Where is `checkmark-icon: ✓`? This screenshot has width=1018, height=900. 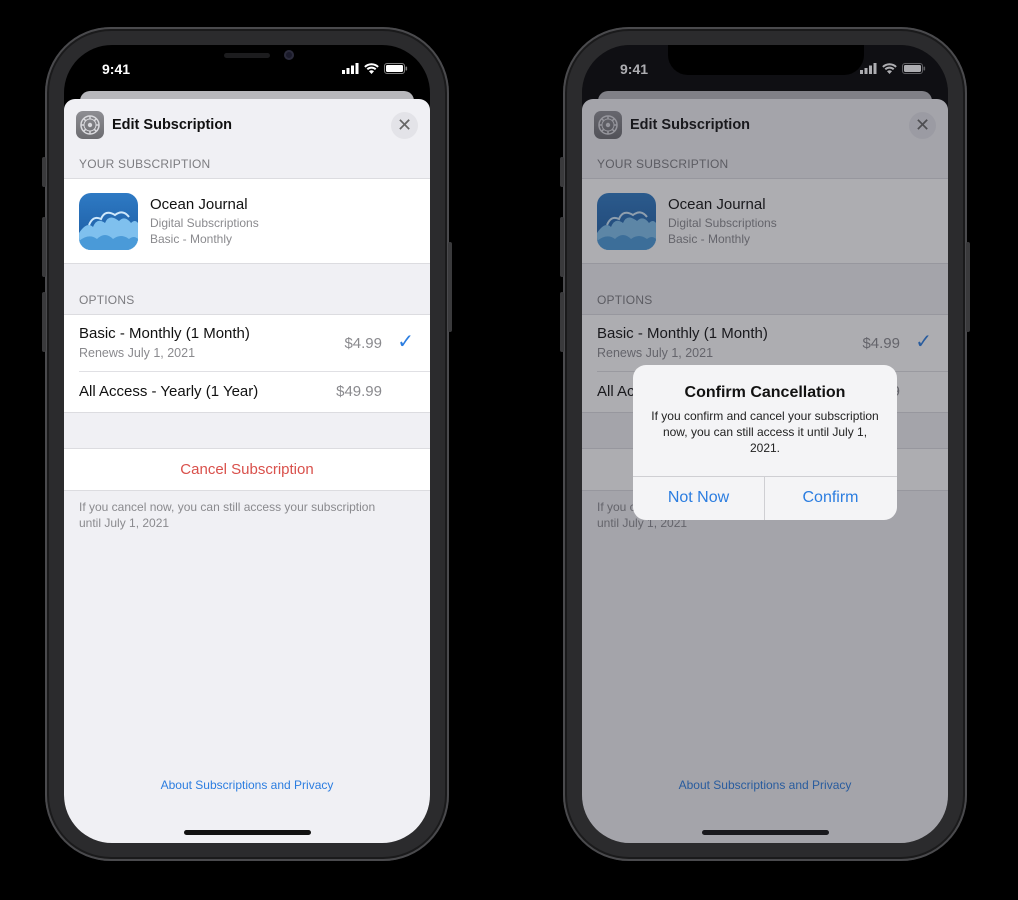
checkmark-icon: ✓ is located at coordinates (405, 342).